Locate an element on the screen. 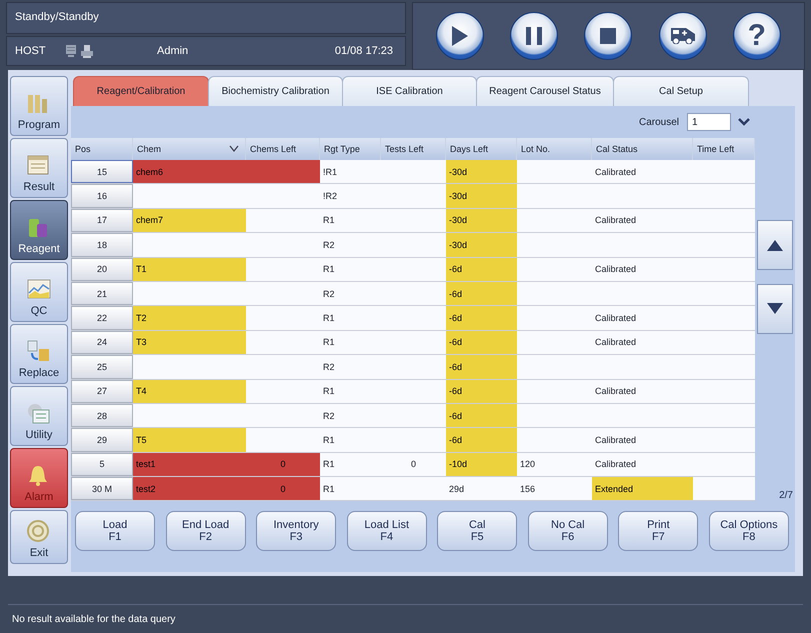 The width and height of the screenshot is (811, 633). status-title: Standby/Standby is located at coordinates (206, 18).